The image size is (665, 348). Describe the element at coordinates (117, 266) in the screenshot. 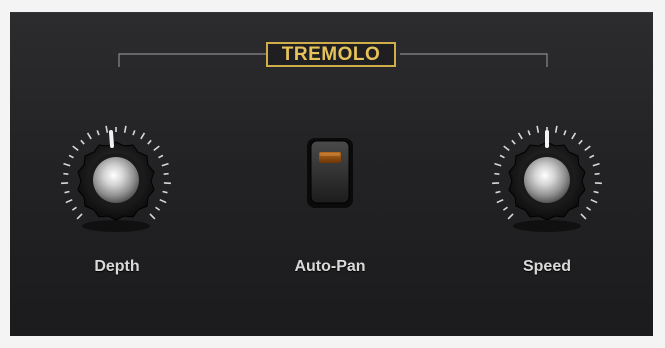

I see `depth-label: Depth` at that location.